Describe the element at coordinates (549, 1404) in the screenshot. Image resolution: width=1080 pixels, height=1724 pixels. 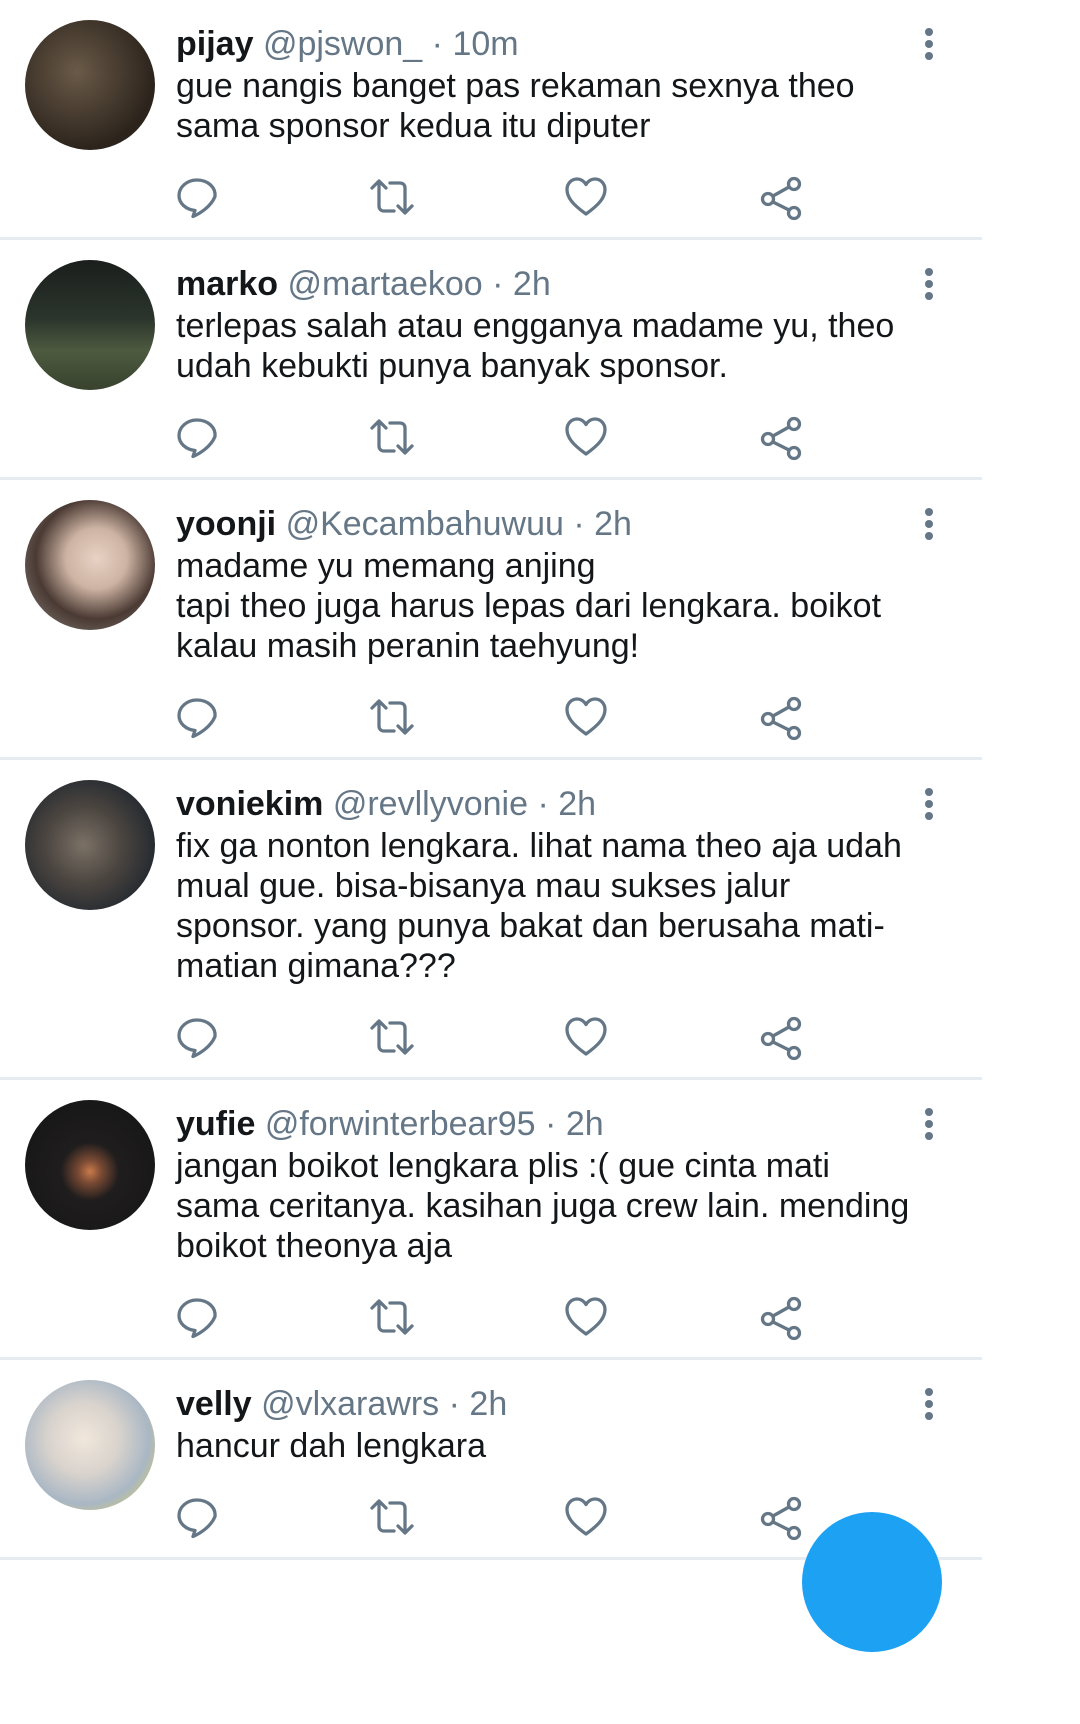
I see `tweet-header: velly @vlxarawrs · 2h` at that location.